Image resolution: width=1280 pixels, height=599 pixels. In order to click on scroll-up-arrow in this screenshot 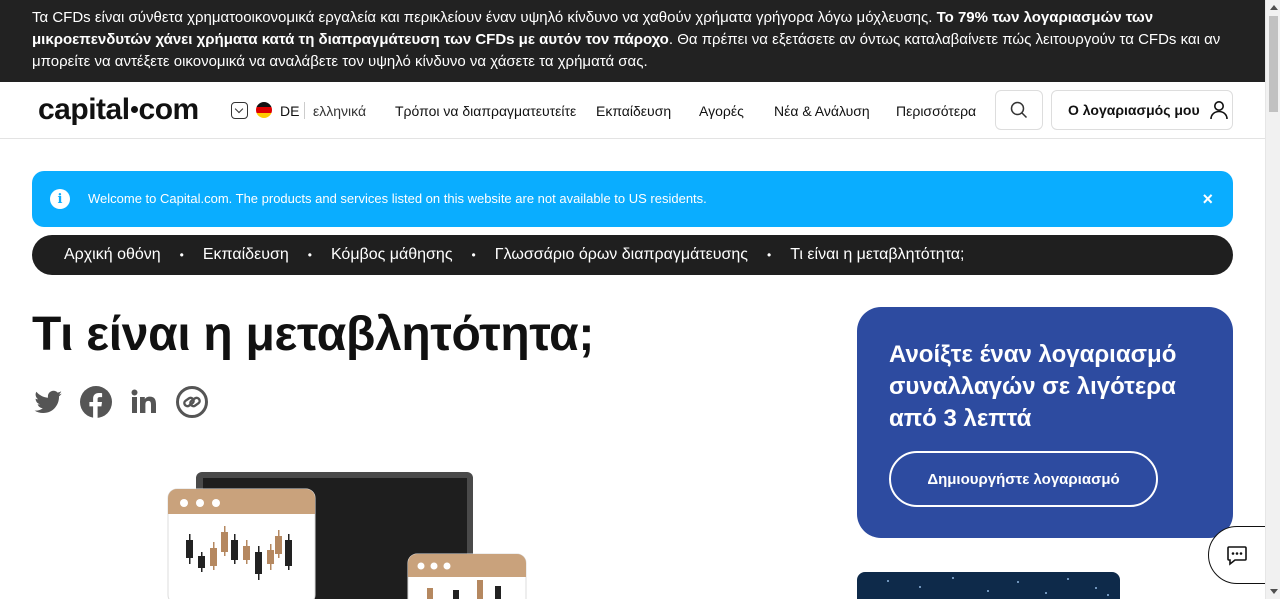, I will do `click(1273, 7)`.